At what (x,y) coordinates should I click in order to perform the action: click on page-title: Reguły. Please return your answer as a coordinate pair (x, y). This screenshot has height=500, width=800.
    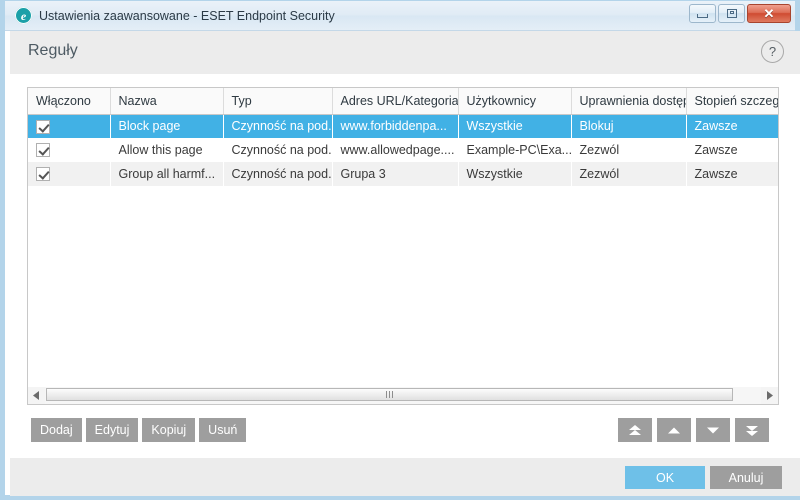
    Looking at the image, I should click on (53, 50).